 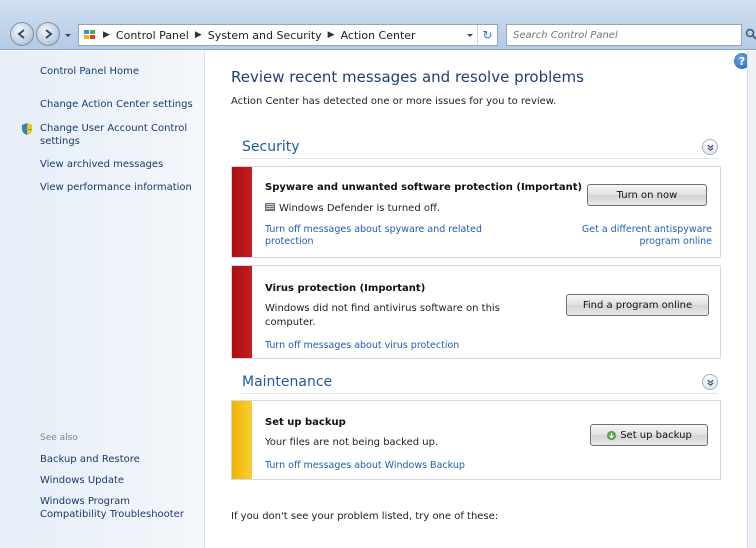 What do you see at coordinates (90, 459) in the screenshot?
I see `backup-and-restore-link: Backup and Restore` at bounding box center [90, 459].